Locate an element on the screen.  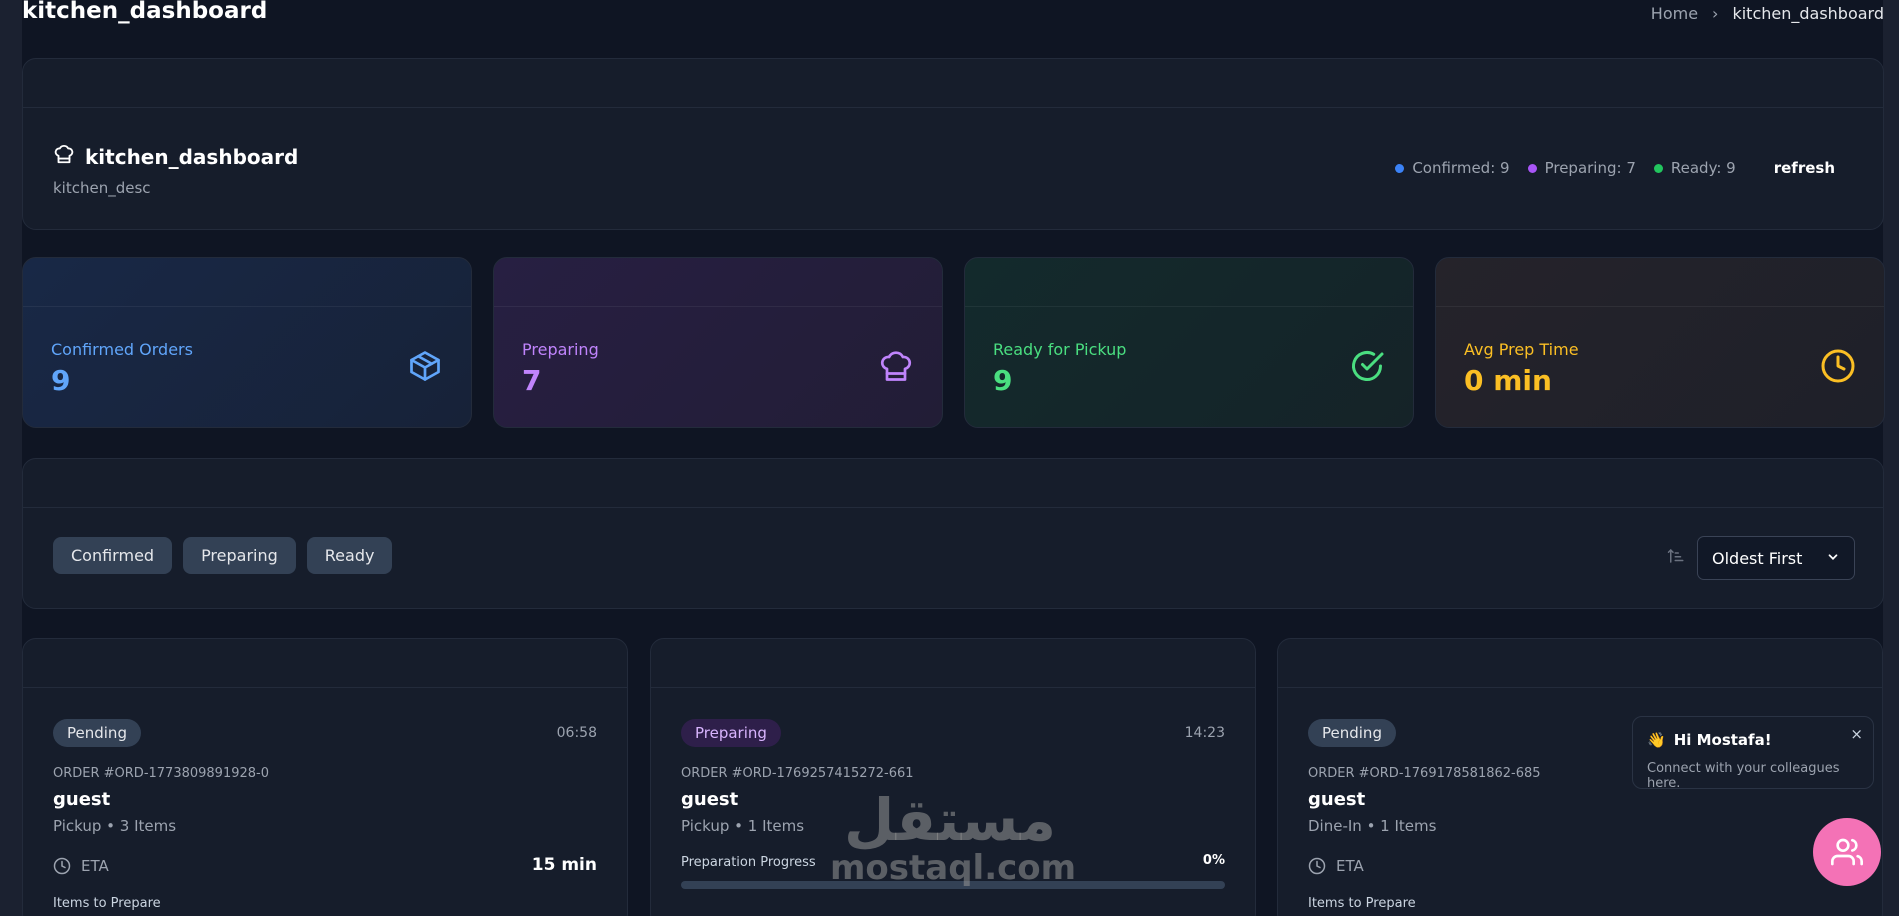
chevron-right-icon: › is located at coordinates (1715, 13).